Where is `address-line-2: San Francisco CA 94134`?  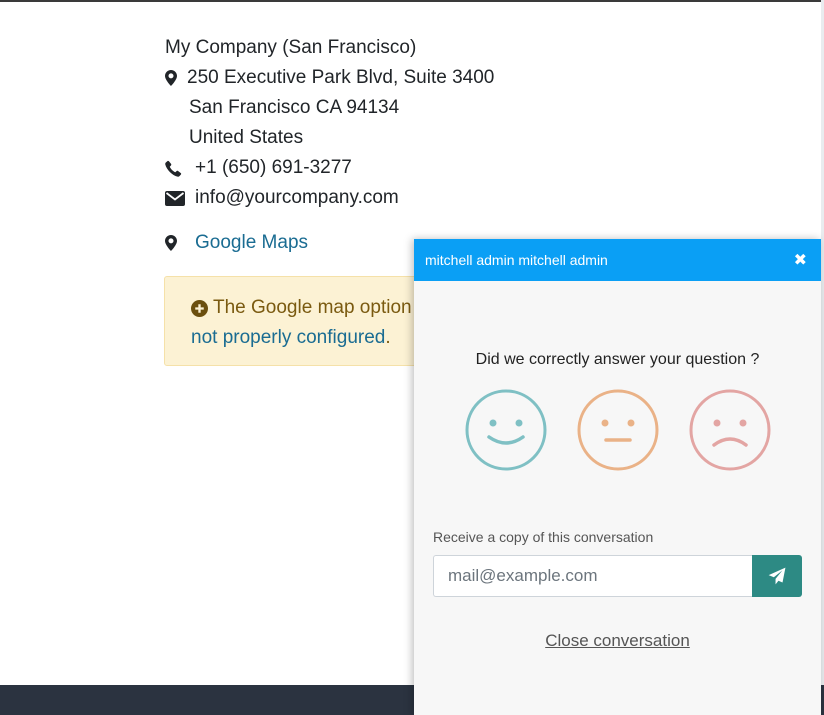 address-line-2: San Francisco CA 94134 is located at coordinates (294, 107).